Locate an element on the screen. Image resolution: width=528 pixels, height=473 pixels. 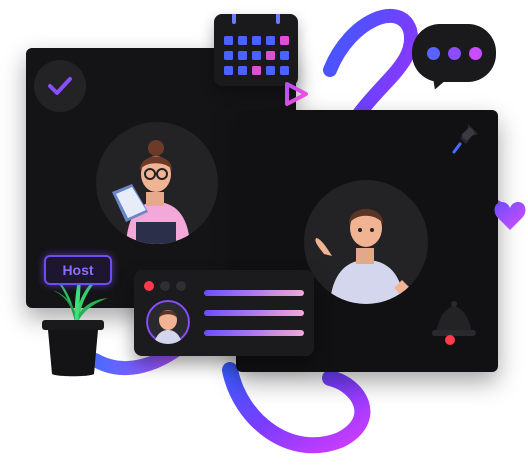
window-close-dot is located at coordinates (149, 286).